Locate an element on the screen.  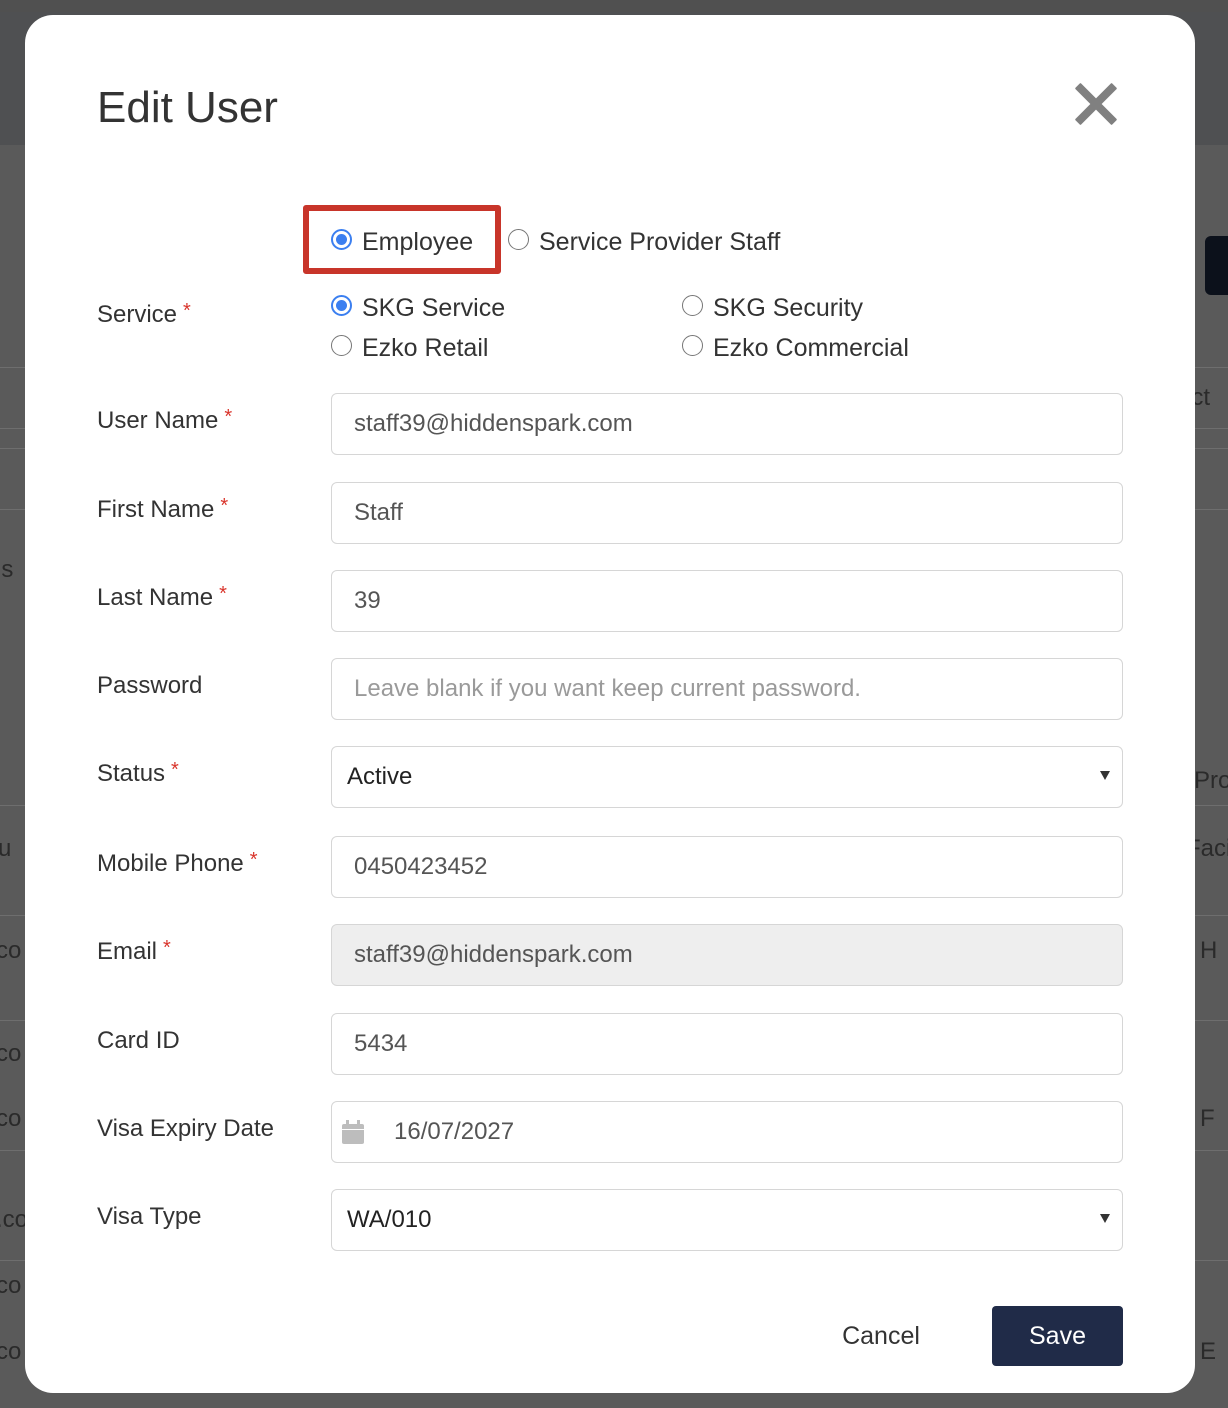
mobile-phone-input: 0450423452 is located at coordinates (727, 867).